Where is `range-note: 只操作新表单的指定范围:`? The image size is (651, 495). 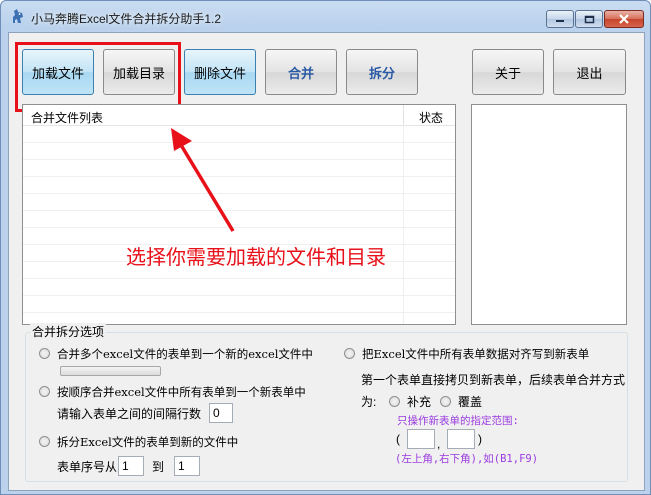
range-note: 只操作新表单的指定范围: is located at coordinates (458, 421).